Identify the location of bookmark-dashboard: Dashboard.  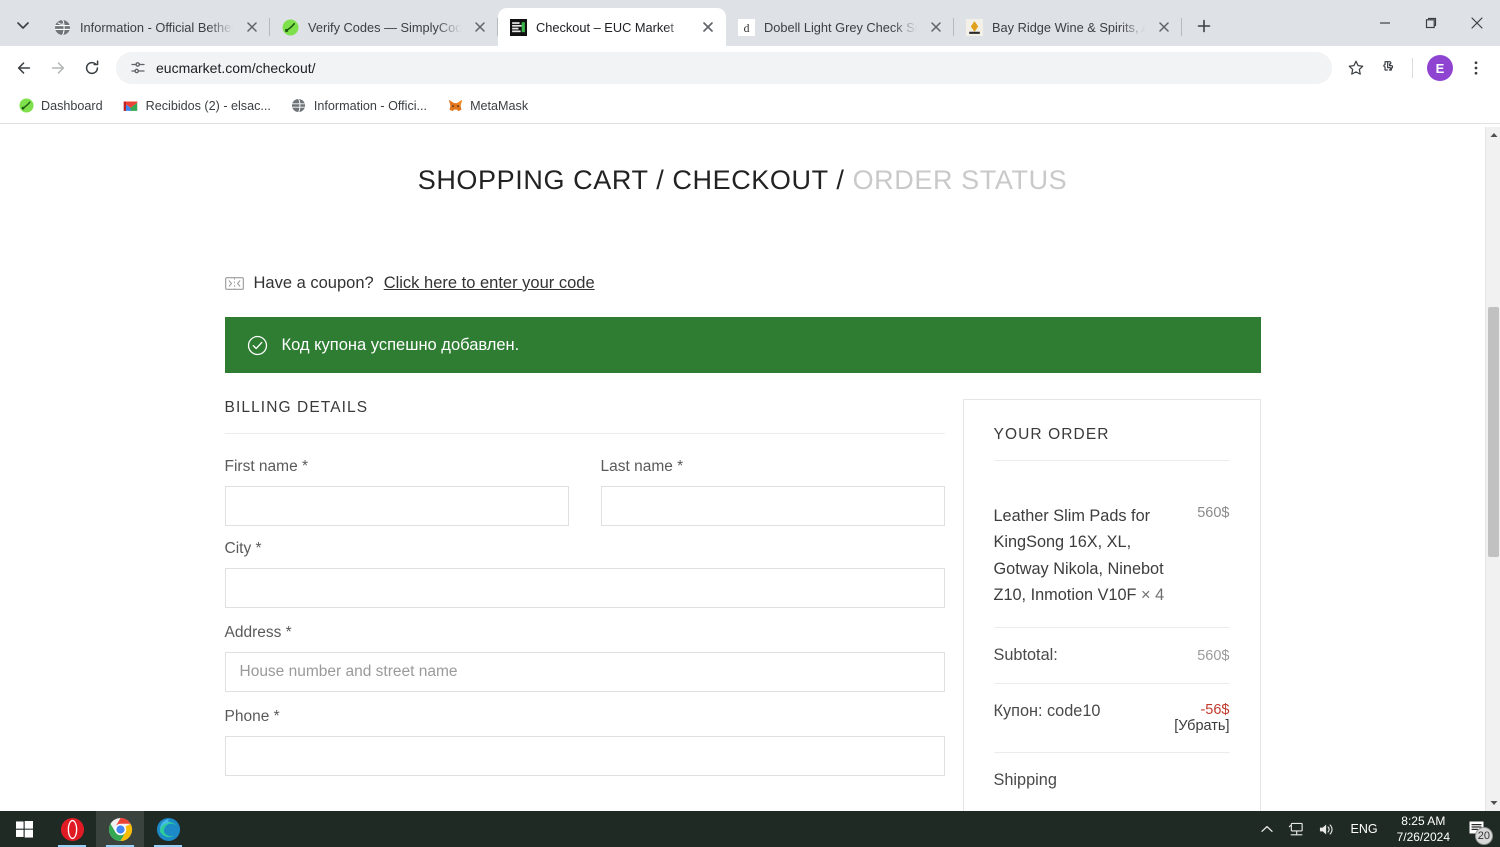
(60, 106).